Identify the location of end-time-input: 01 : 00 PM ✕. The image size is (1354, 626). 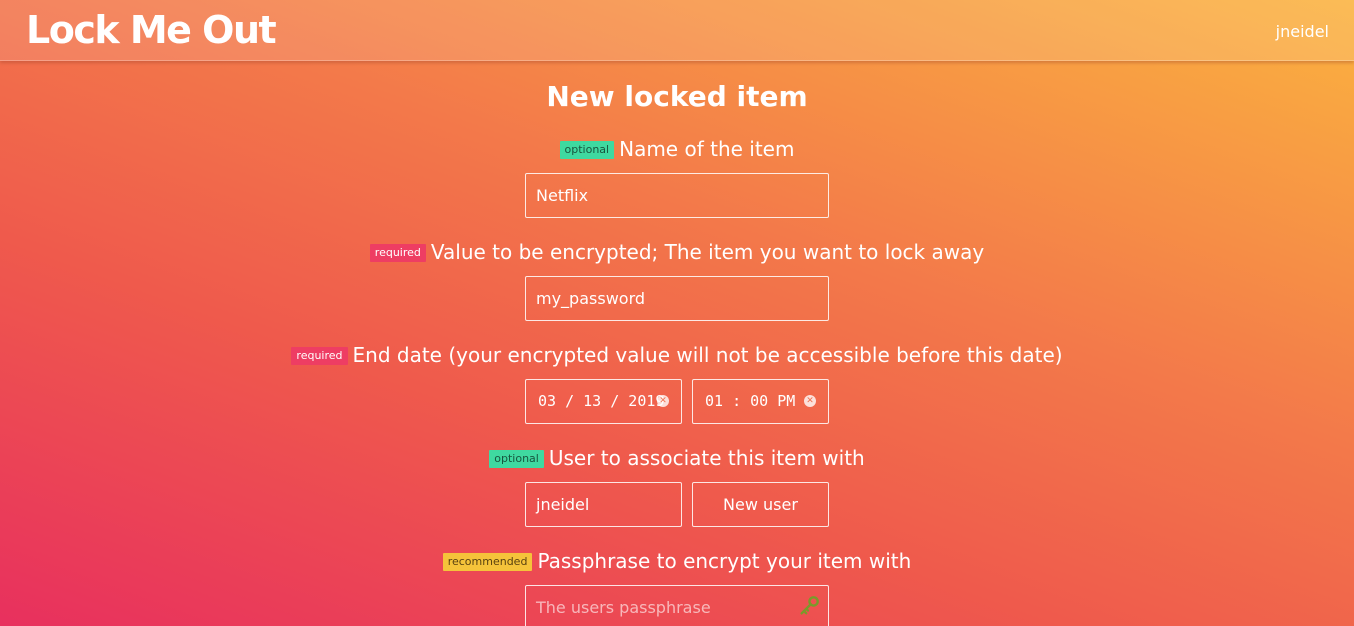
(760, 401).